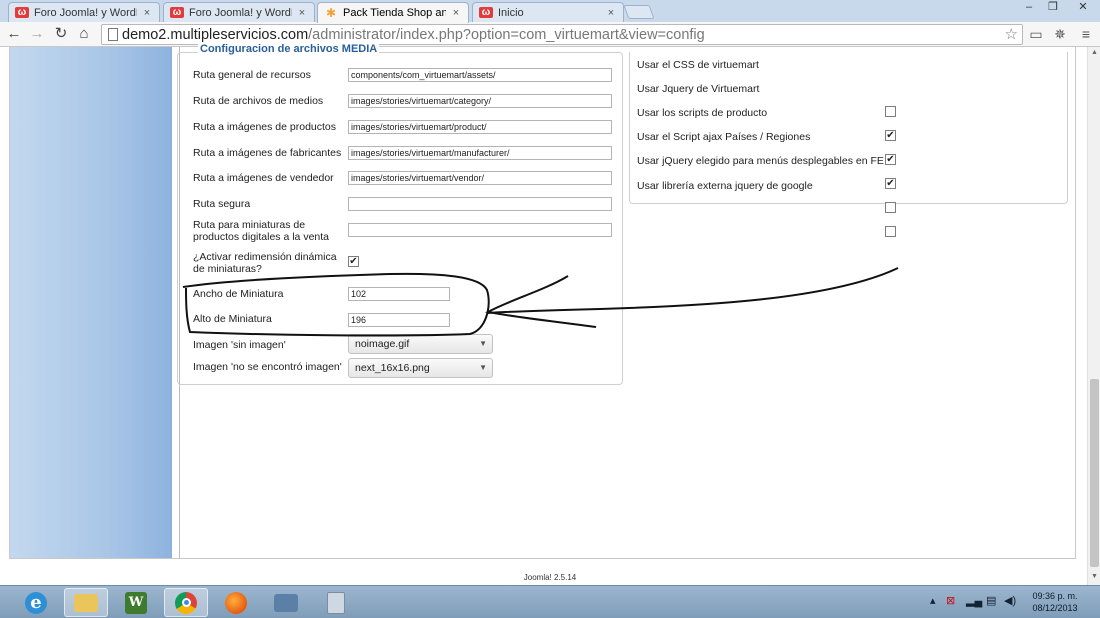 The image size is (1100, 618). I want to click on digital-thumbnails-path-input, so click(480, 230).